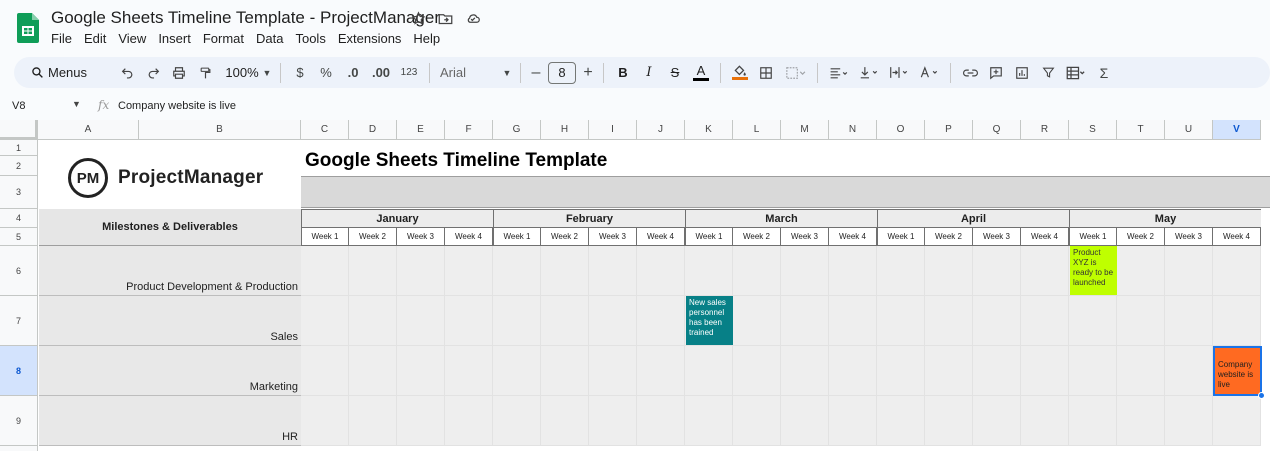  Describe the element at coordinates (381, 73) in the screenshot. I see `increase-decimal-button: .00` at that location.